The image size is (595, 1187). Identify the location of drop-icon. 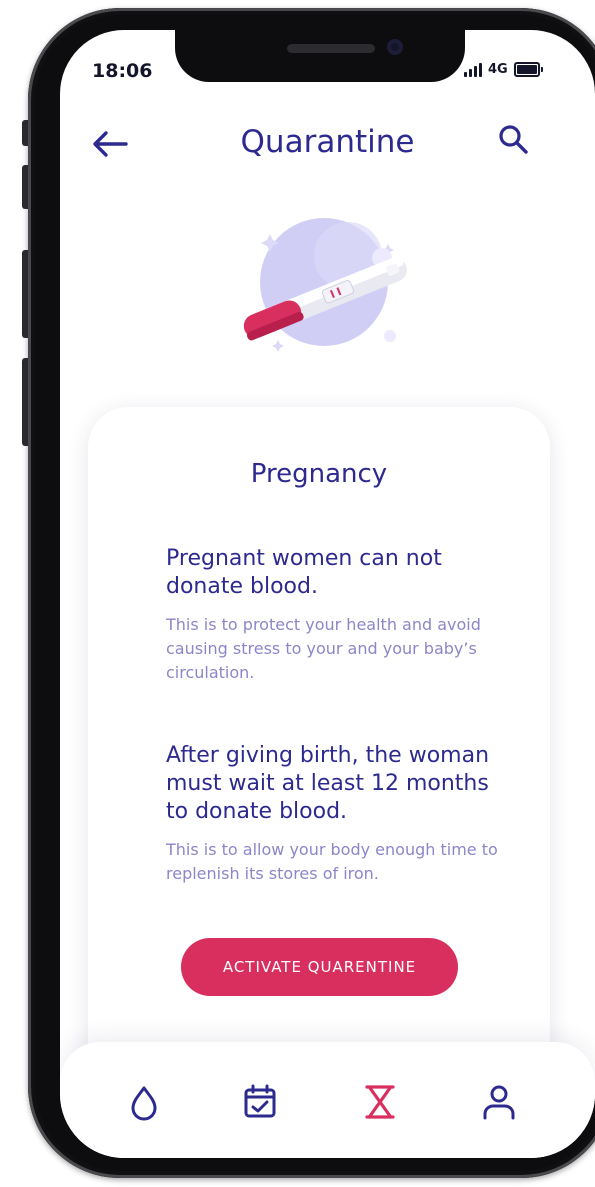
(144, 1103).